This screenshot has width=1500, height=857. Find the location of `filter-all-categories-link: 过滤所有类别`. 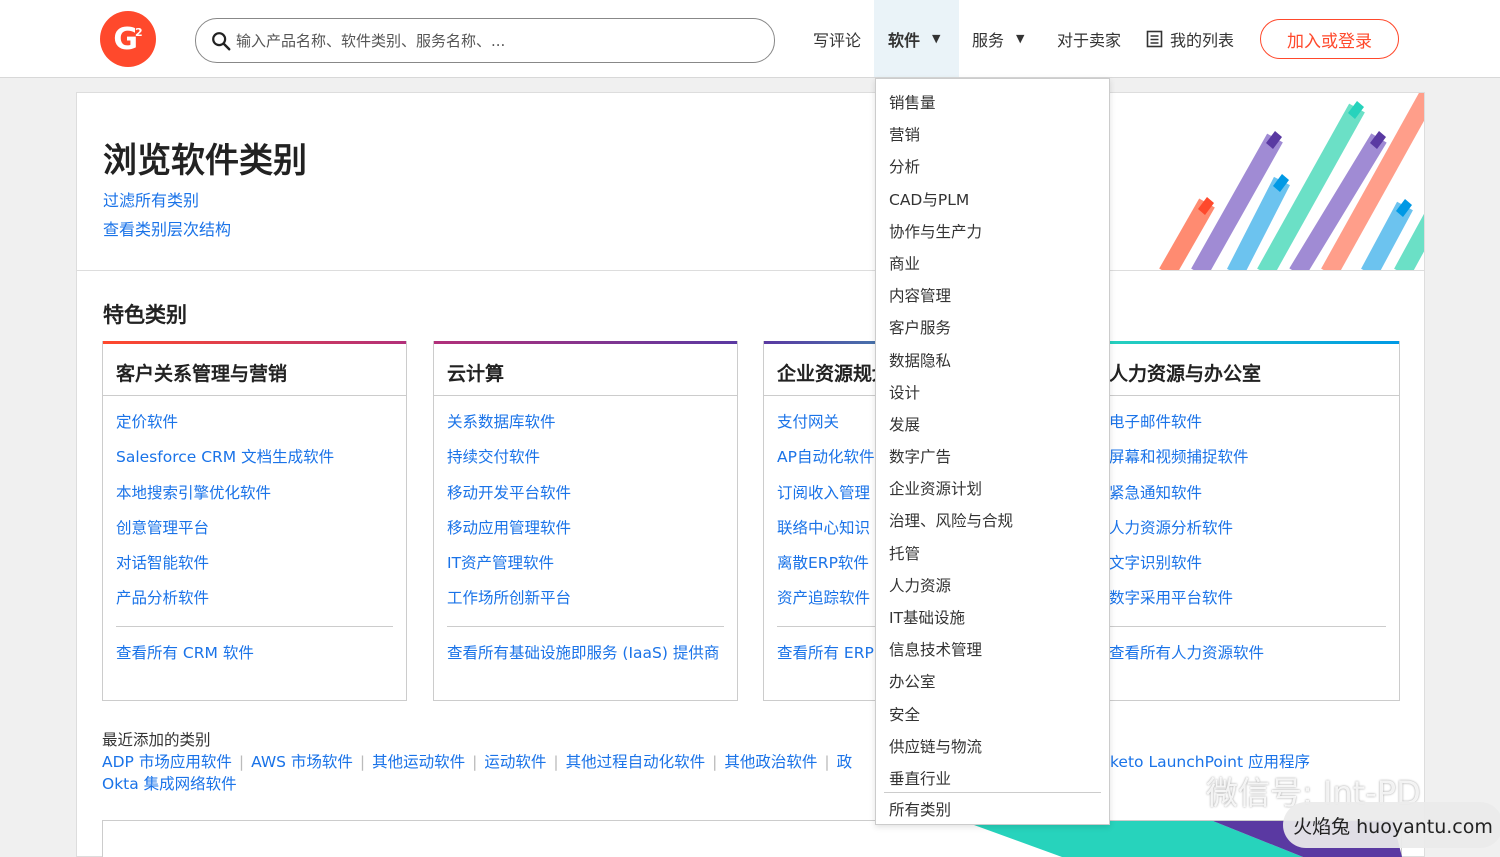

filter-all-categories-link: 过滤所有类别 is located at coordinates (151, 199).